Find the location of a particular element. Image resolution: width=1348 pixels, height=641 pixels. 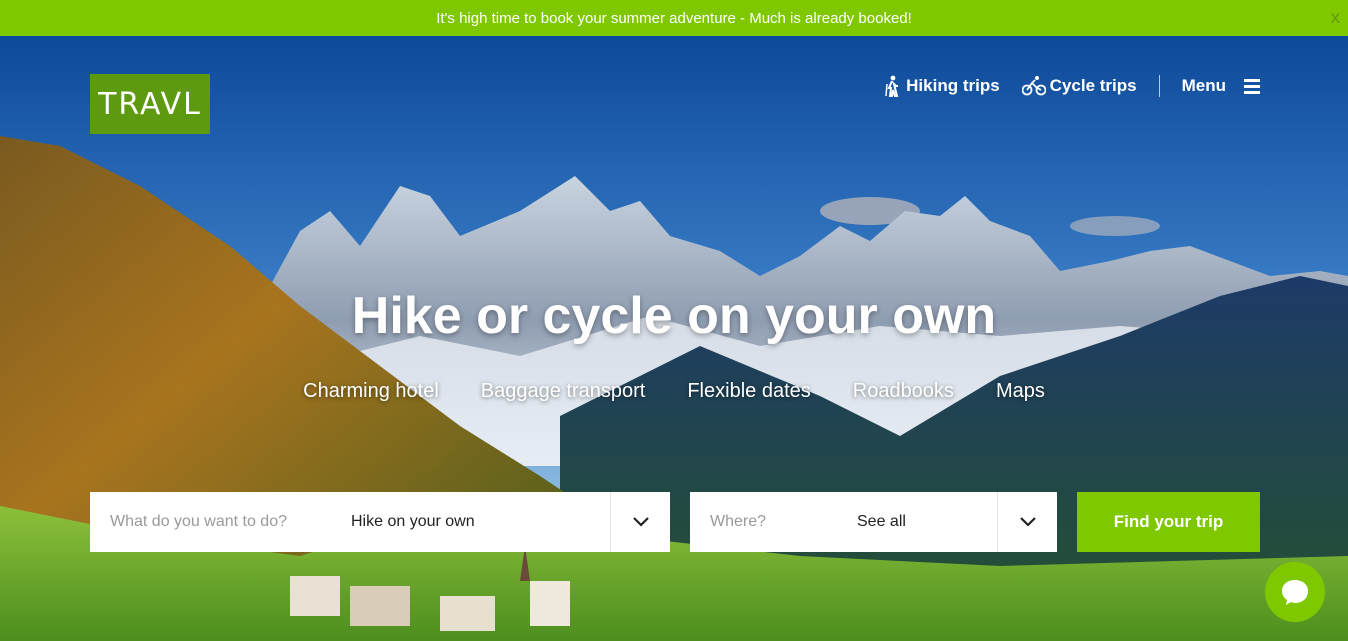

bicycle-icon is located at coordinates (1033, 86).